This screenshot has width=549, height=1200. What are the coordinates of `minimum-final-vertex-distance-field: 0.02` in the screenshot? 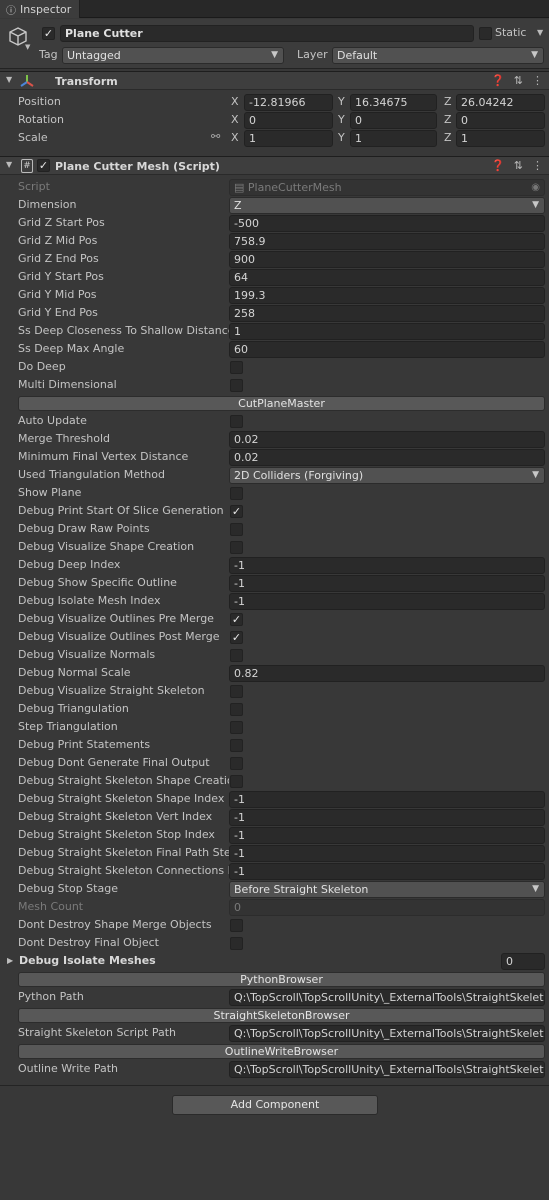 It's located at (387, 457).